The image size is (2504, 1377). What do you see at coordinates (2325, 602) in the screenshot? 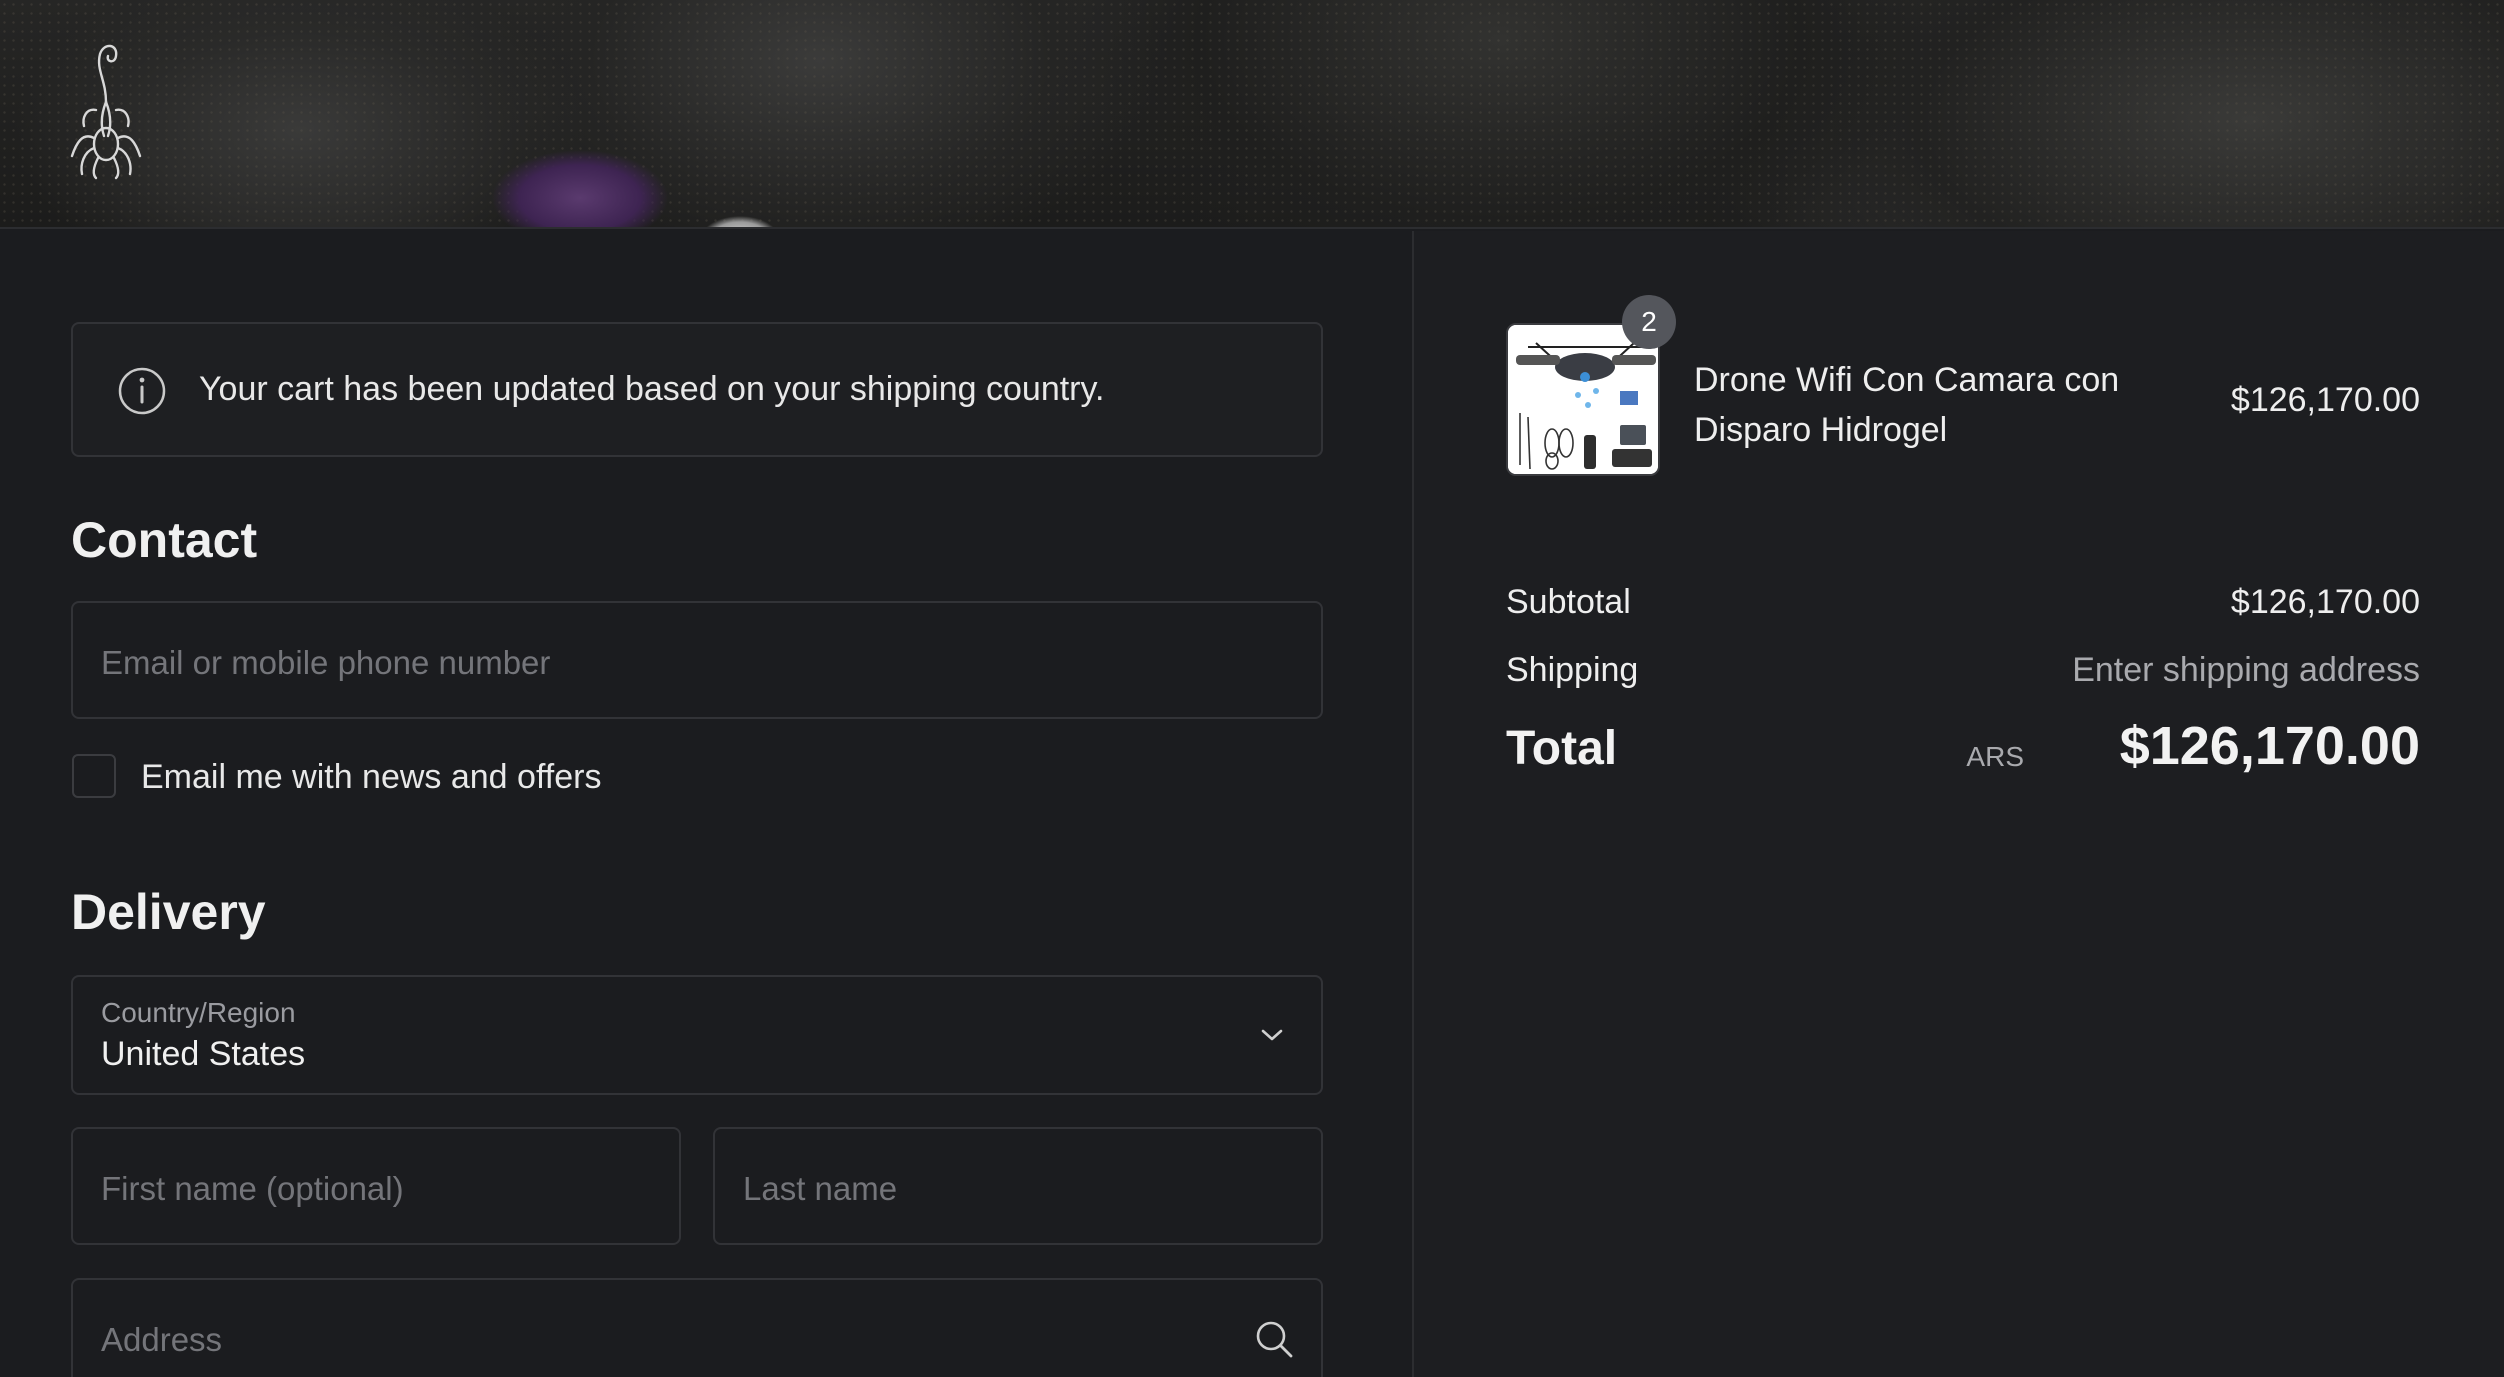
I see `subtotal-value: $126,170.00` at bounding box center [2325, 602].